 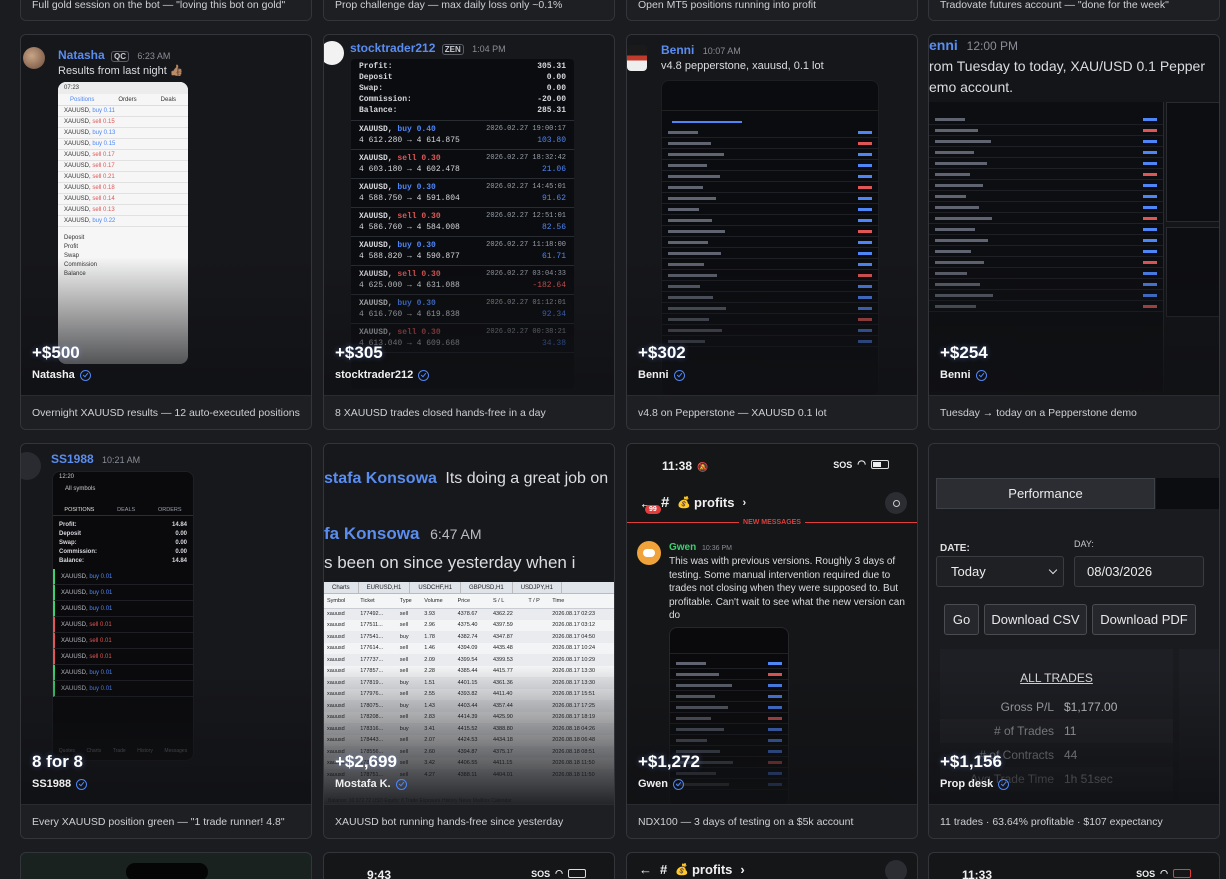 I want to click on table-cell: 4361.36, so click(x=502, y=682).